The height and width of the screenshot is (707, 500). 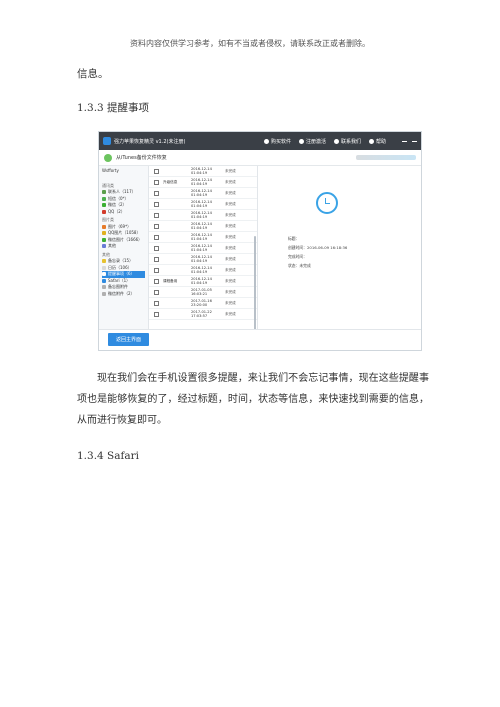 I want to click on table-row: 课程备用 2016-12-14 01:04:19 未完成, so click(x=203, y=281).